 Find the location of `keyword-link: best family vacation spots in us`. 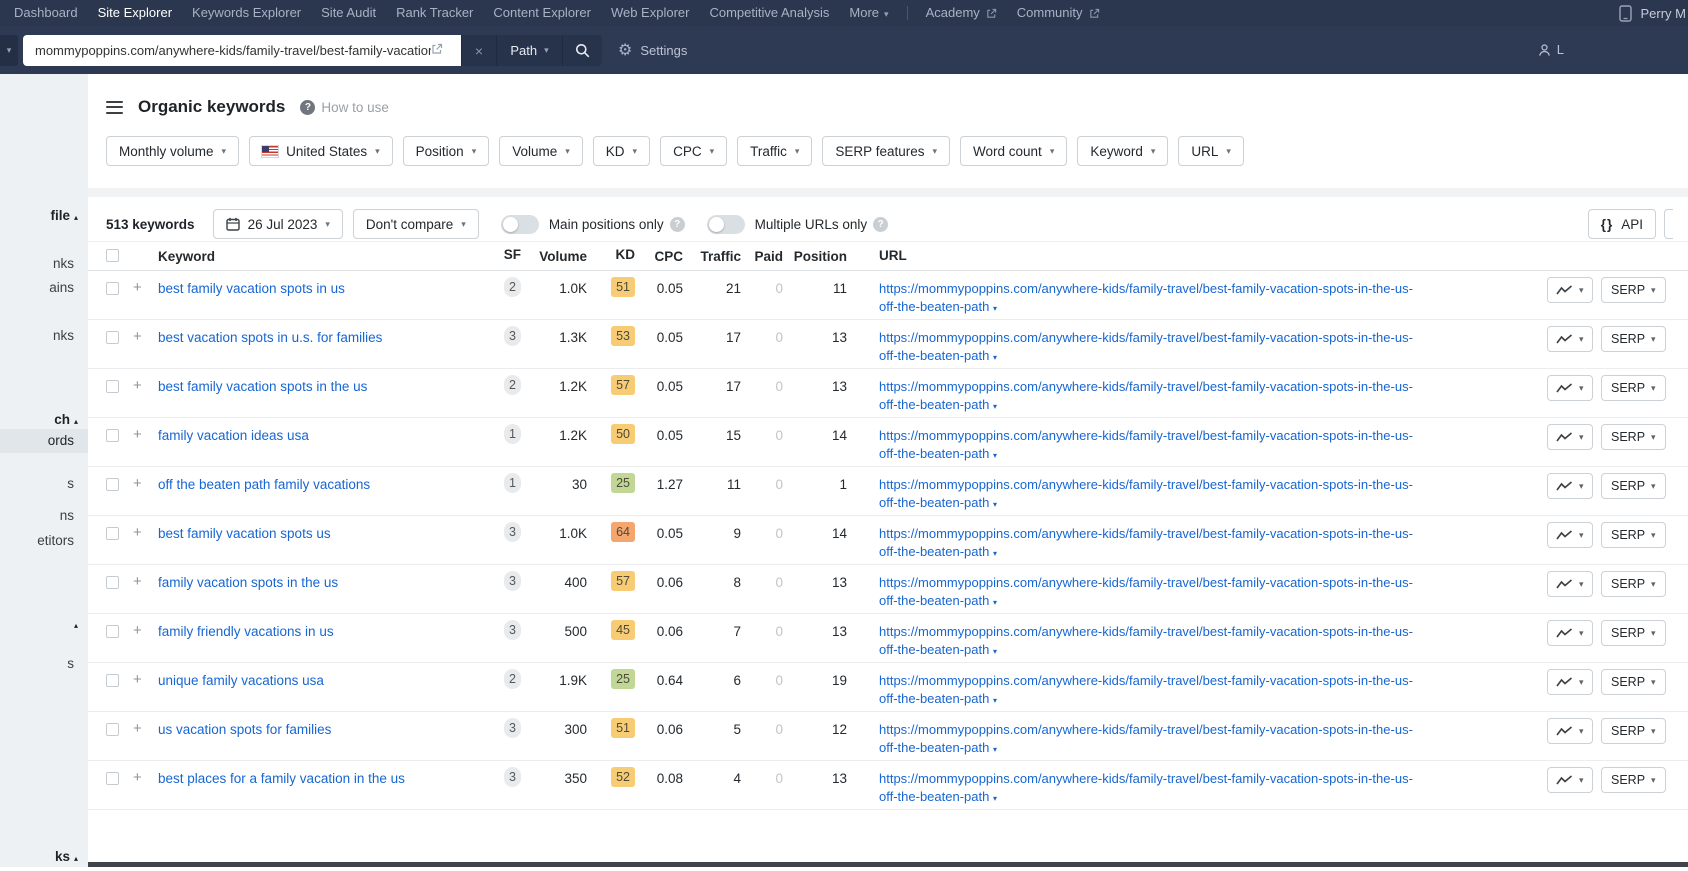

keyword-link: best family vacation spots in us is located at coordinates (251, 288).